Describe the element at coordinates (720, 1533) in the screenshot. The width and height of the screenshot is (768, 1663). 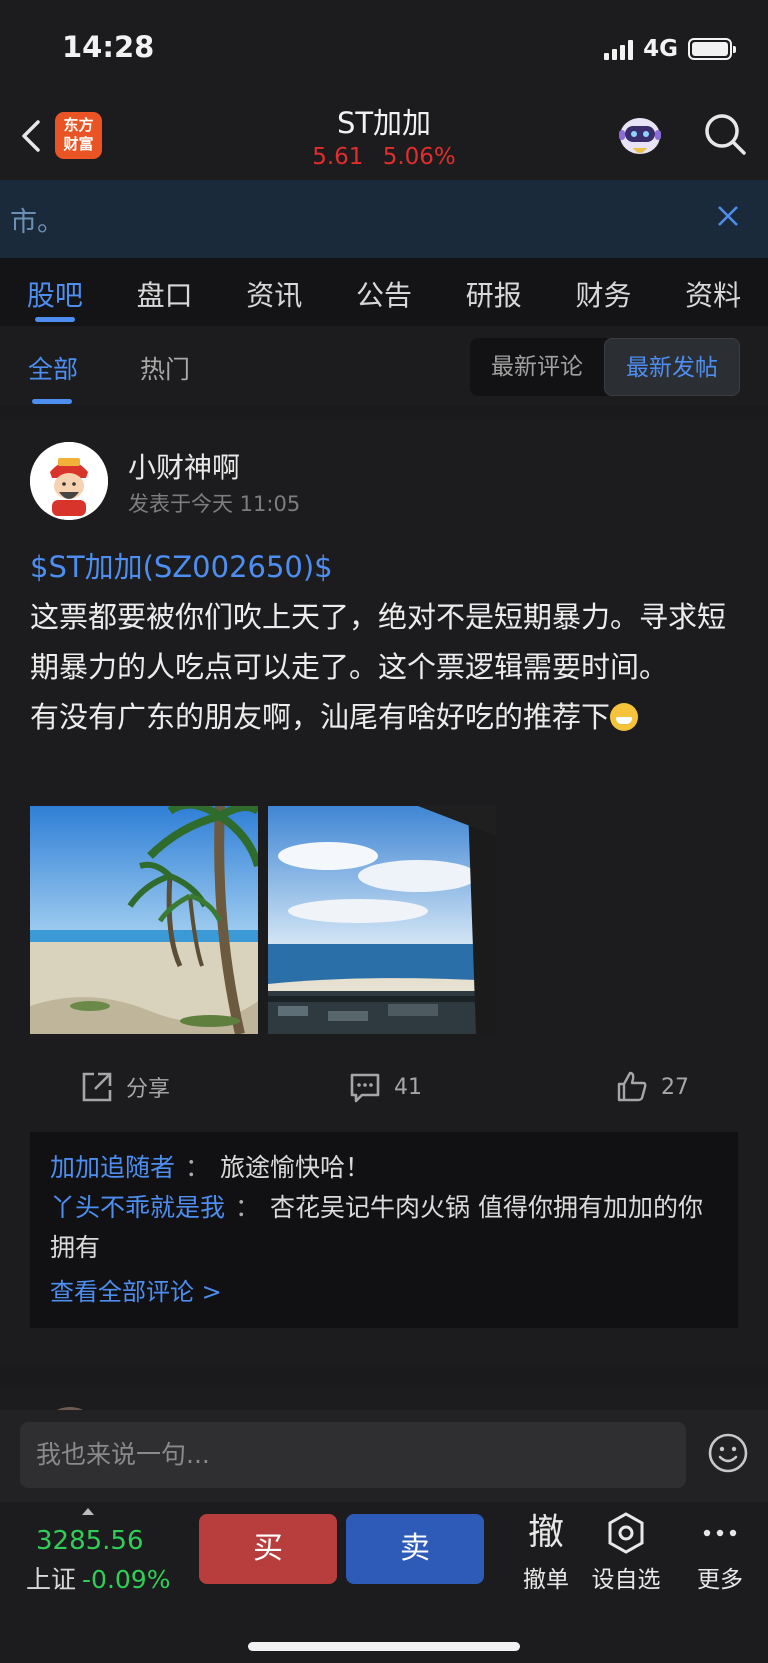
I see `more-dots-icon` at that location.